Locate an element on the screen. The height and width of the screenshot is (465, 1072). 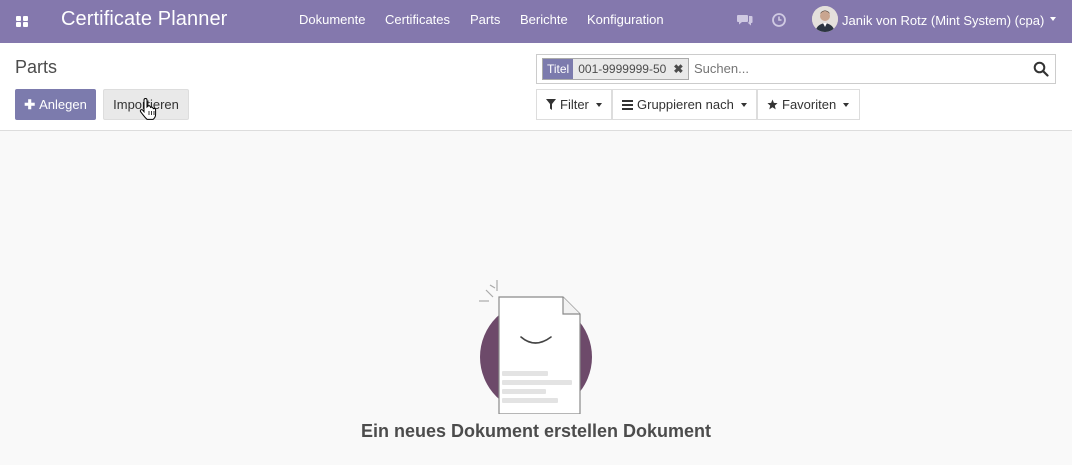
favorites-label: Favoriten is located at coordinates (809, 104).